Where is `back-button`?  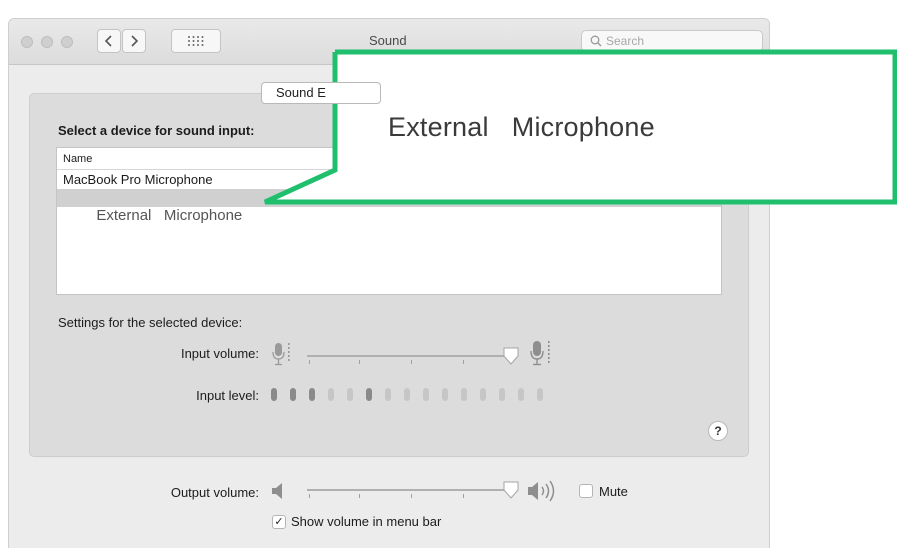
back-button is located at coordinates (109, 41).